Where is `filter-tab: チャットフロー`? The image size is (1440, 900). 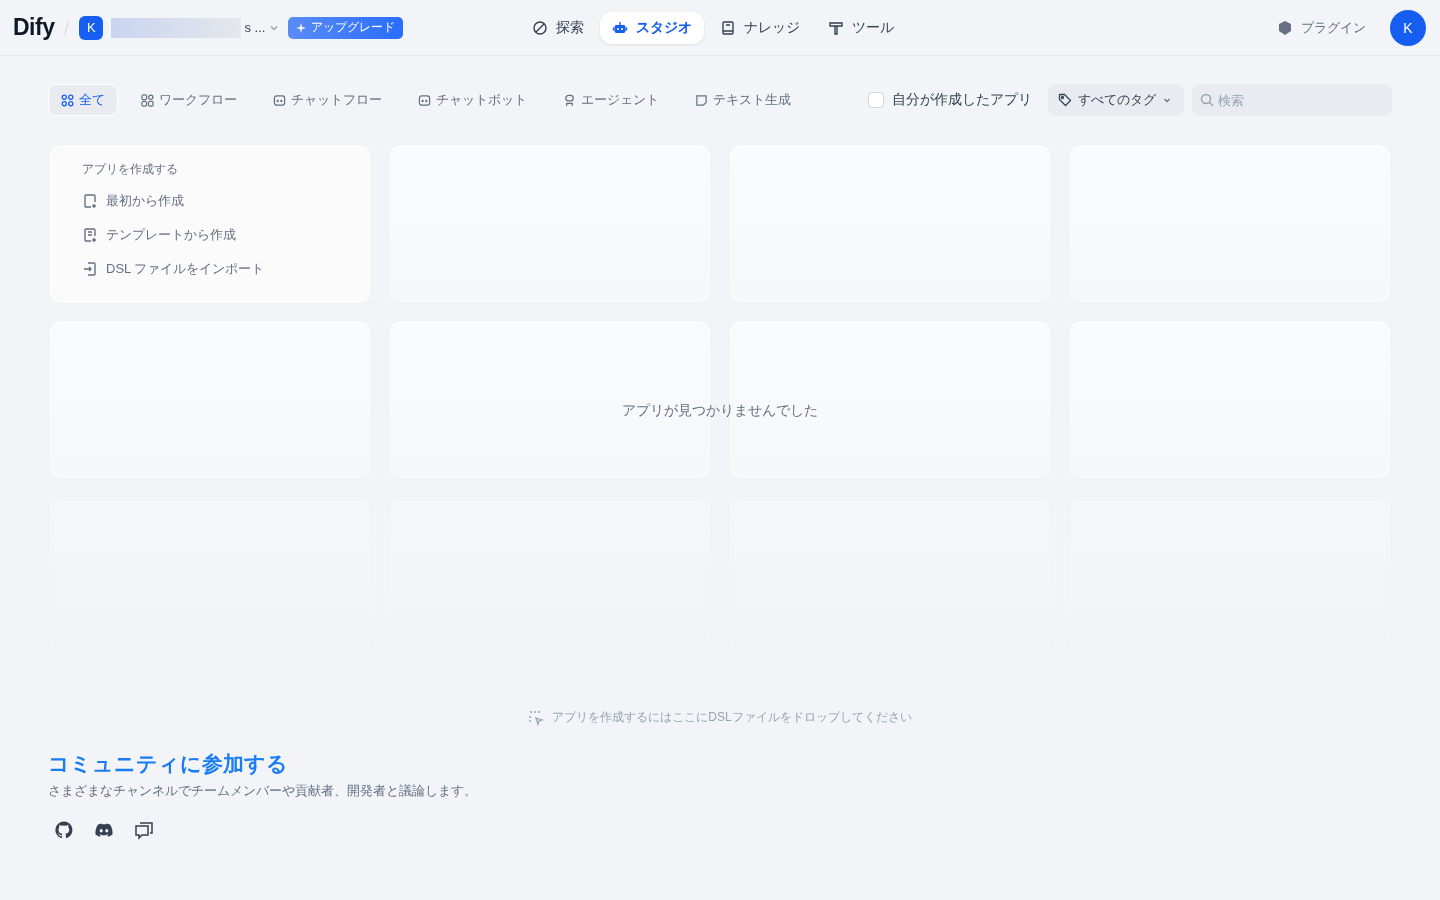
filter-tab: チャットフロー is located at coordinates (327, 100).